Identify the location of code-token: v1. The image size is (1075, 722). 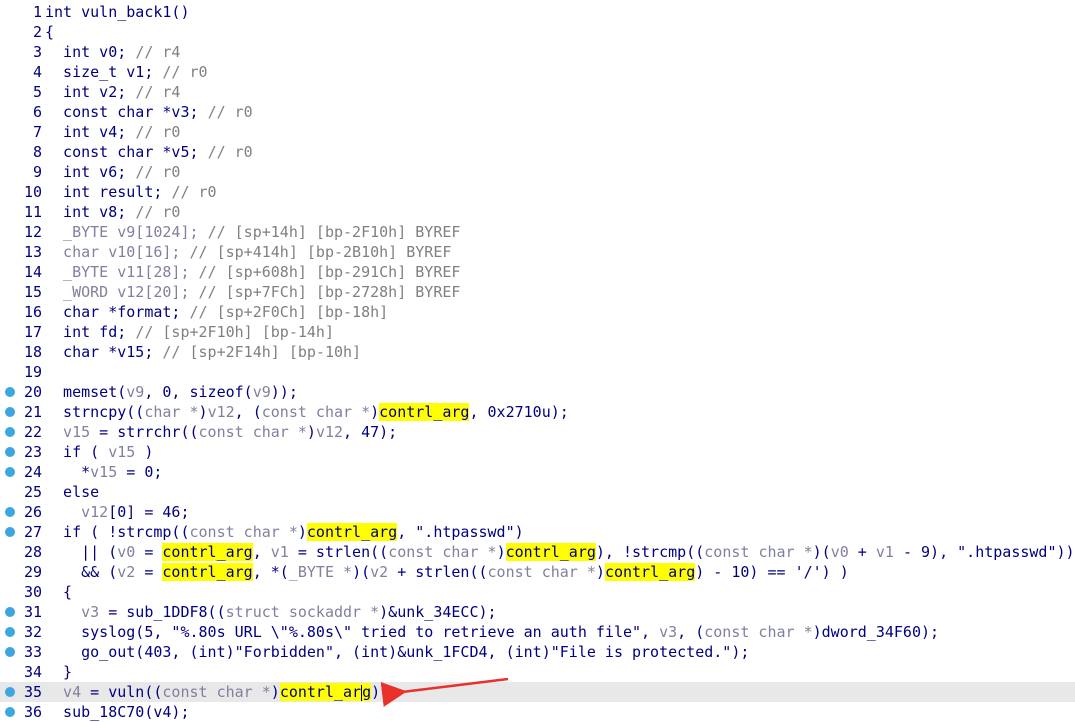
(279, 552).